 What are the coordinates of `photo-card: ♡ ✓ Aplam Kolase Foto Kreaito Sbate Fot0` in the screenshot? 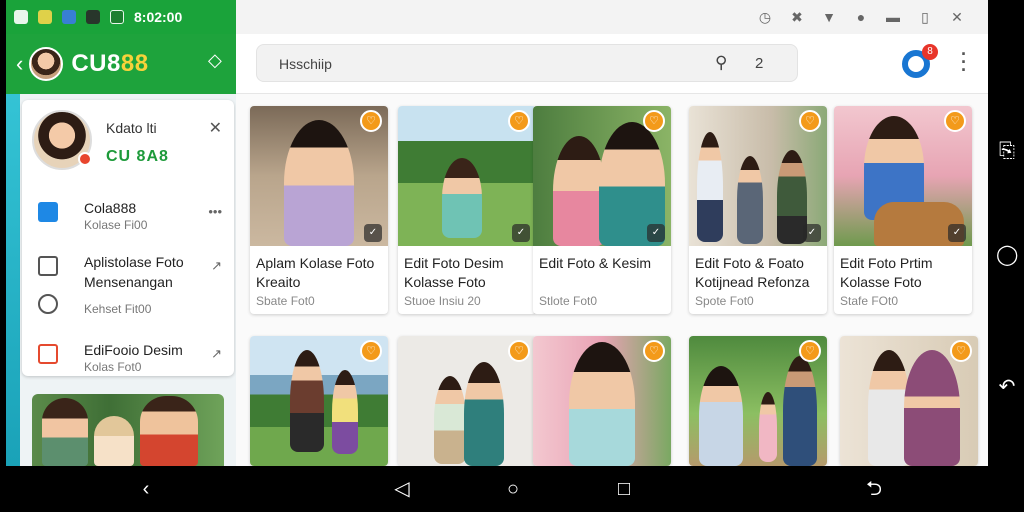 It's located at (319, 210).